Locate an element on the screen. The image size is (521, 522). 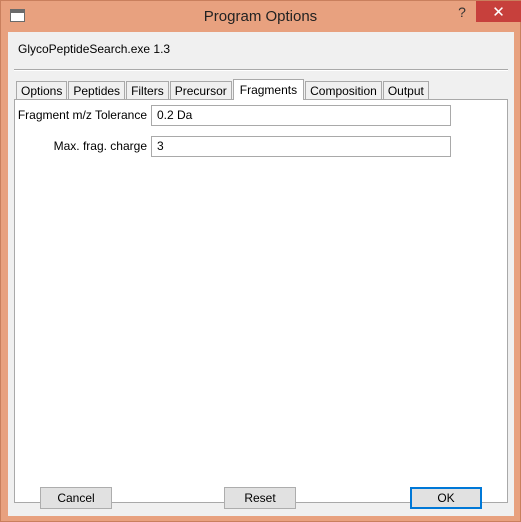
window-title: Program Options is located at coordinates (260, 16).